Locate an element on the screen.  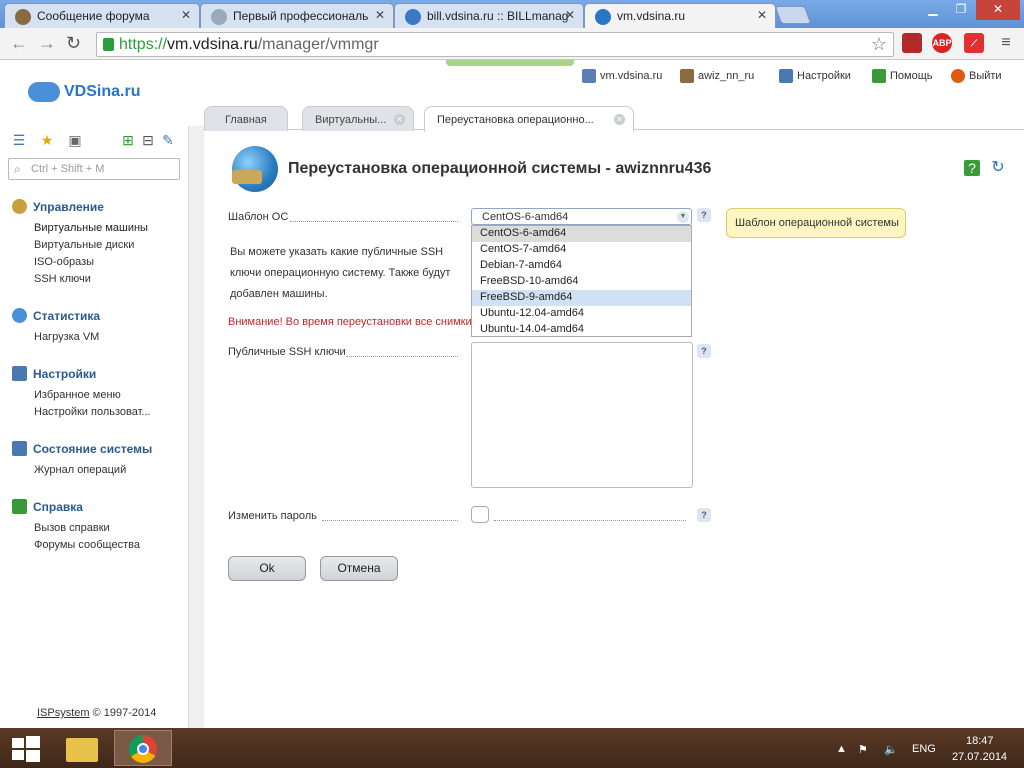
reinstall-globe-icon is located at coordinates (255, 169).